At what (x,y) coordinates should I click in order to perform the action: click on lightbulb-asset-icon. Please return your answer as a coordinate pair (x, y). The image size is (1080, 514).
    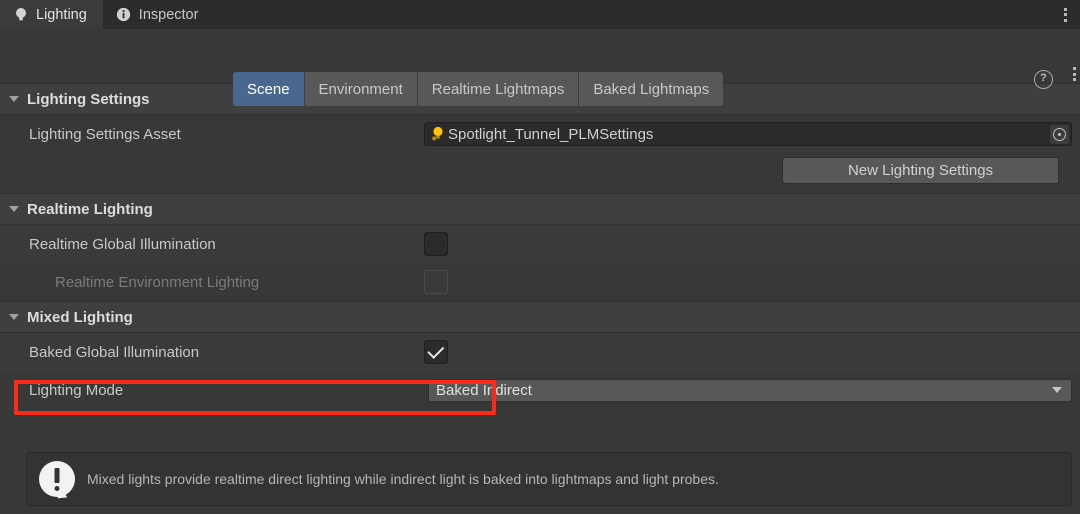
    Looking at the image, I should click on (438, 134).